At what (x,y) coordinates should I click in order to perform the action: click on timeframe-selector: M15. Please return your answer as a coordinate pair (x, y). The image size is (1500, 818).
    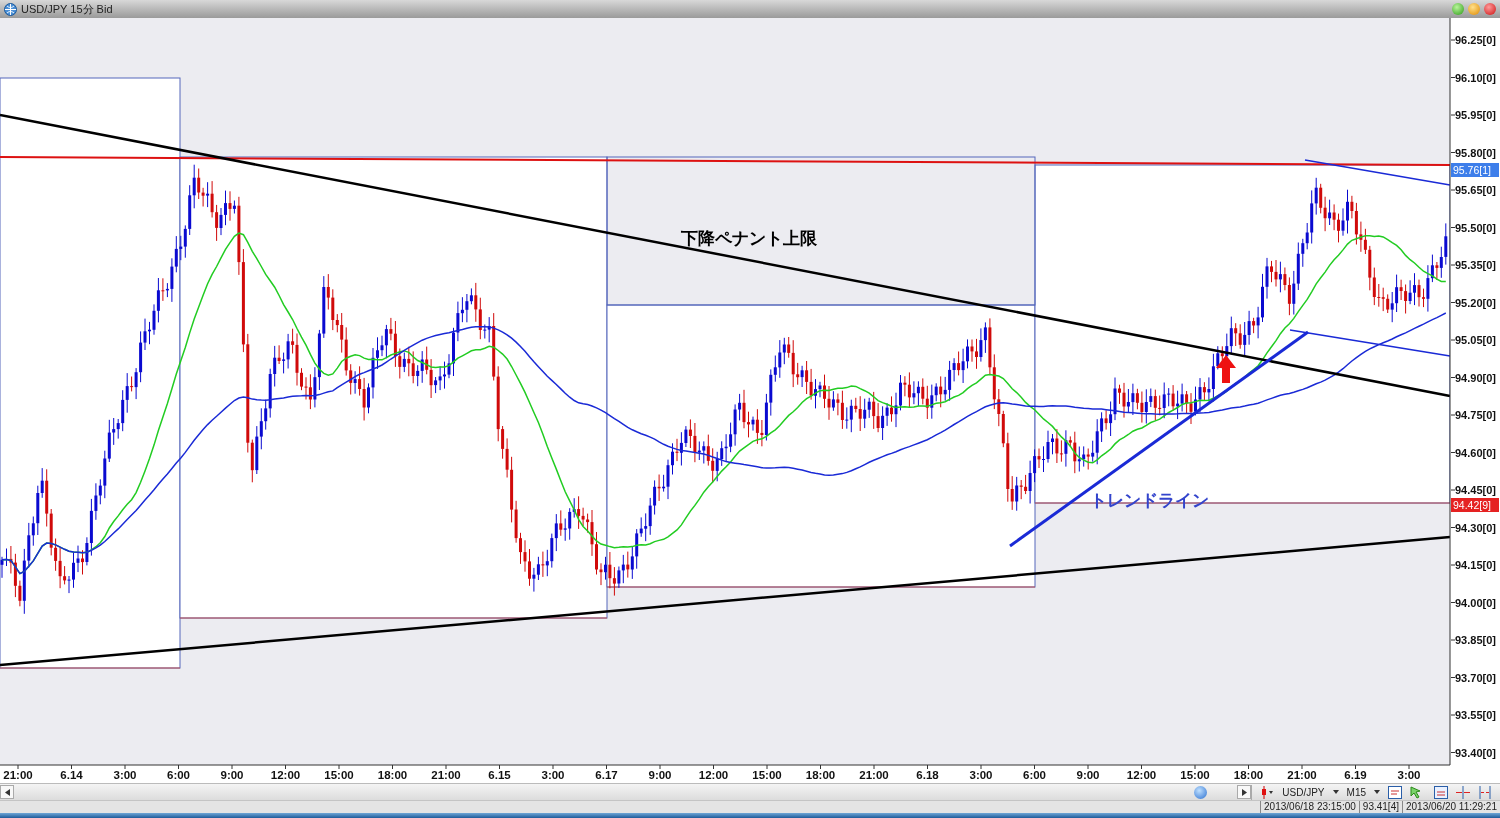
    Looking at the image, I should click on (1356, 792).